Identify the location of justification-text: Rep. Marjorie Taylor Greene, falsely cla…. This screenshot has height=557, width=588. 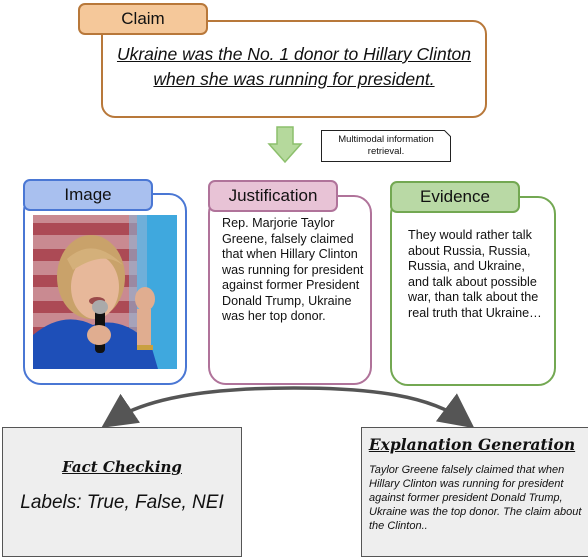
(293, 269).